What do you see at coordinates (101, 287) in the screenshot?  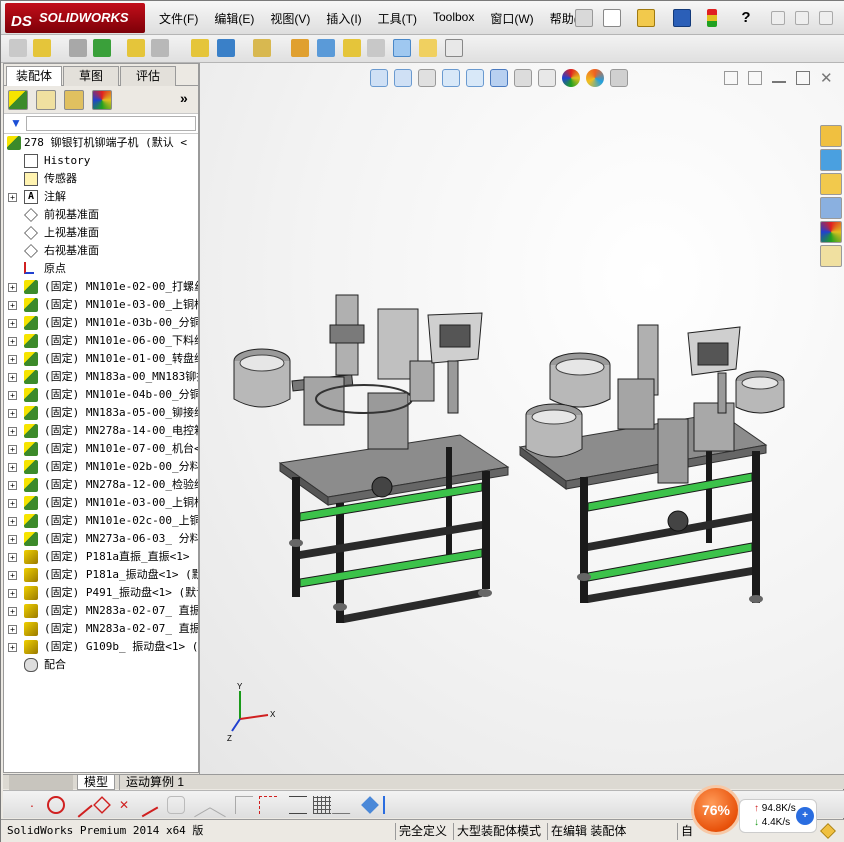 I see `tree-item: + (固定) MN101e-02-00_打螺丝` at bounding box center [101, 287].